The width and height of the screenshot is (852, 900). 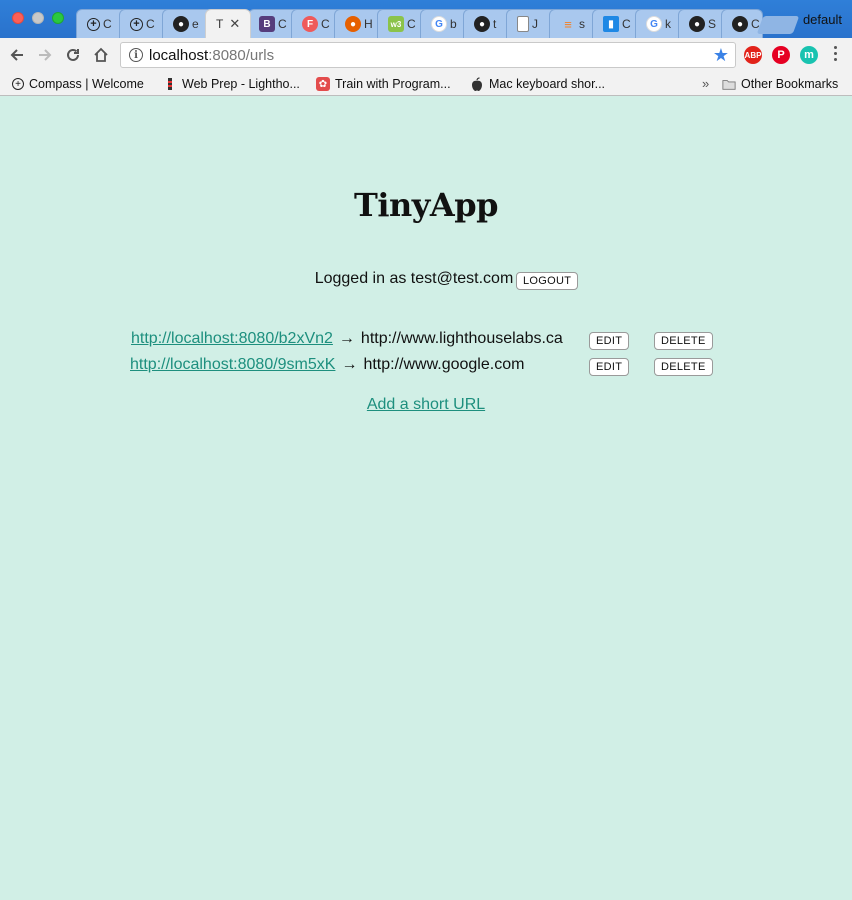 I want to click on more-bookmarks-chevron: », so click(x=705, y=83).